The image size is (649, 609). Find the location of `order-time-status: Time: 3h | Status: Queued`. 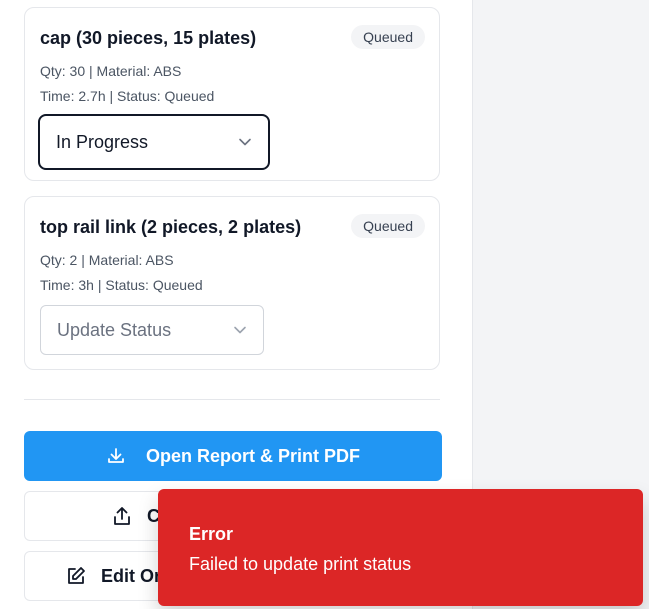

order-time-status: Time: 3h | Status: Queued is located at coordinates (121, 285).